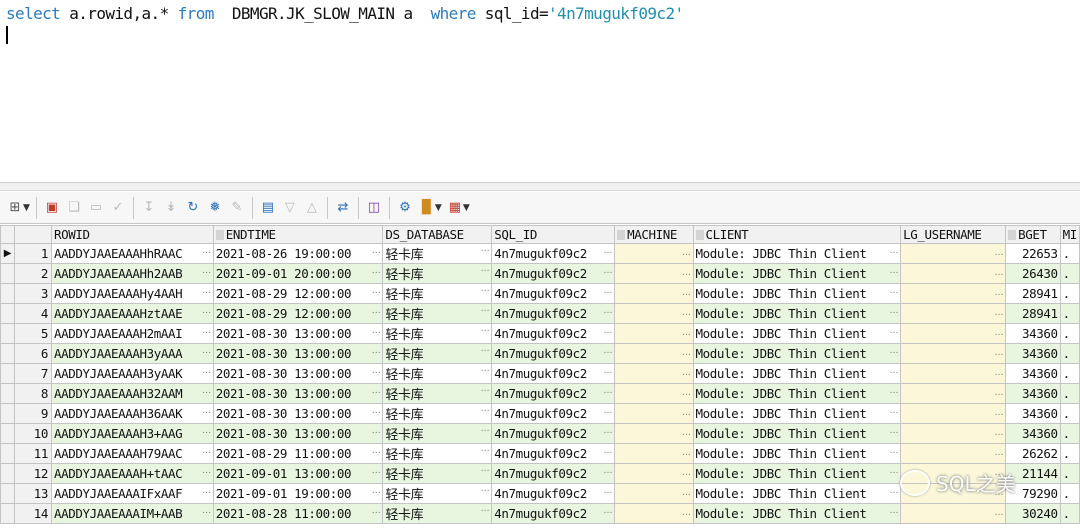 This screenshot has height=529, width=1080. I want to click on cell-rowid: … AADDYJAAEAAAH+tAAC, so click(132, 473).